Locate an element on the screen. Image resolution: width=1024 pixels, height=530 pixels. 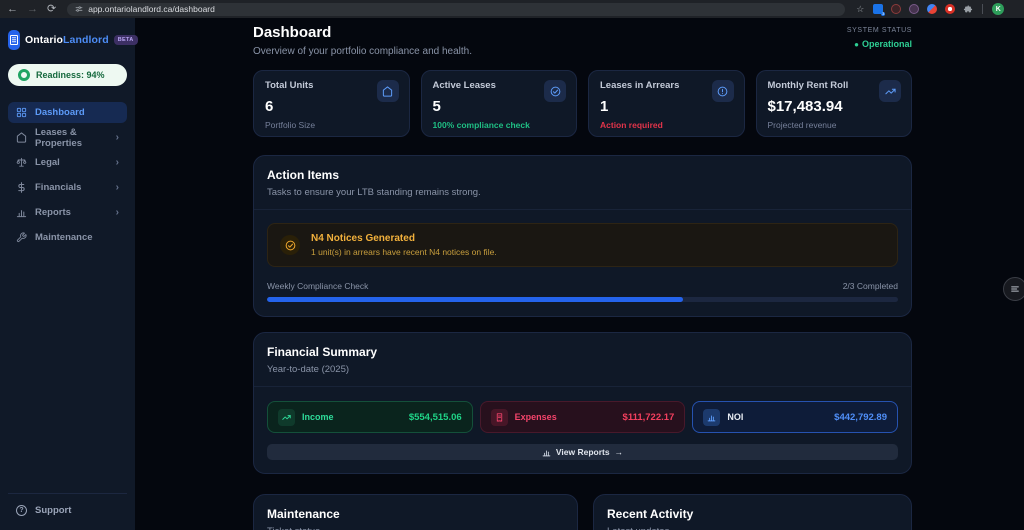
sidebar-nav: Dashboard Leases & Properties › Legal › is located at coordinates (67, 175).